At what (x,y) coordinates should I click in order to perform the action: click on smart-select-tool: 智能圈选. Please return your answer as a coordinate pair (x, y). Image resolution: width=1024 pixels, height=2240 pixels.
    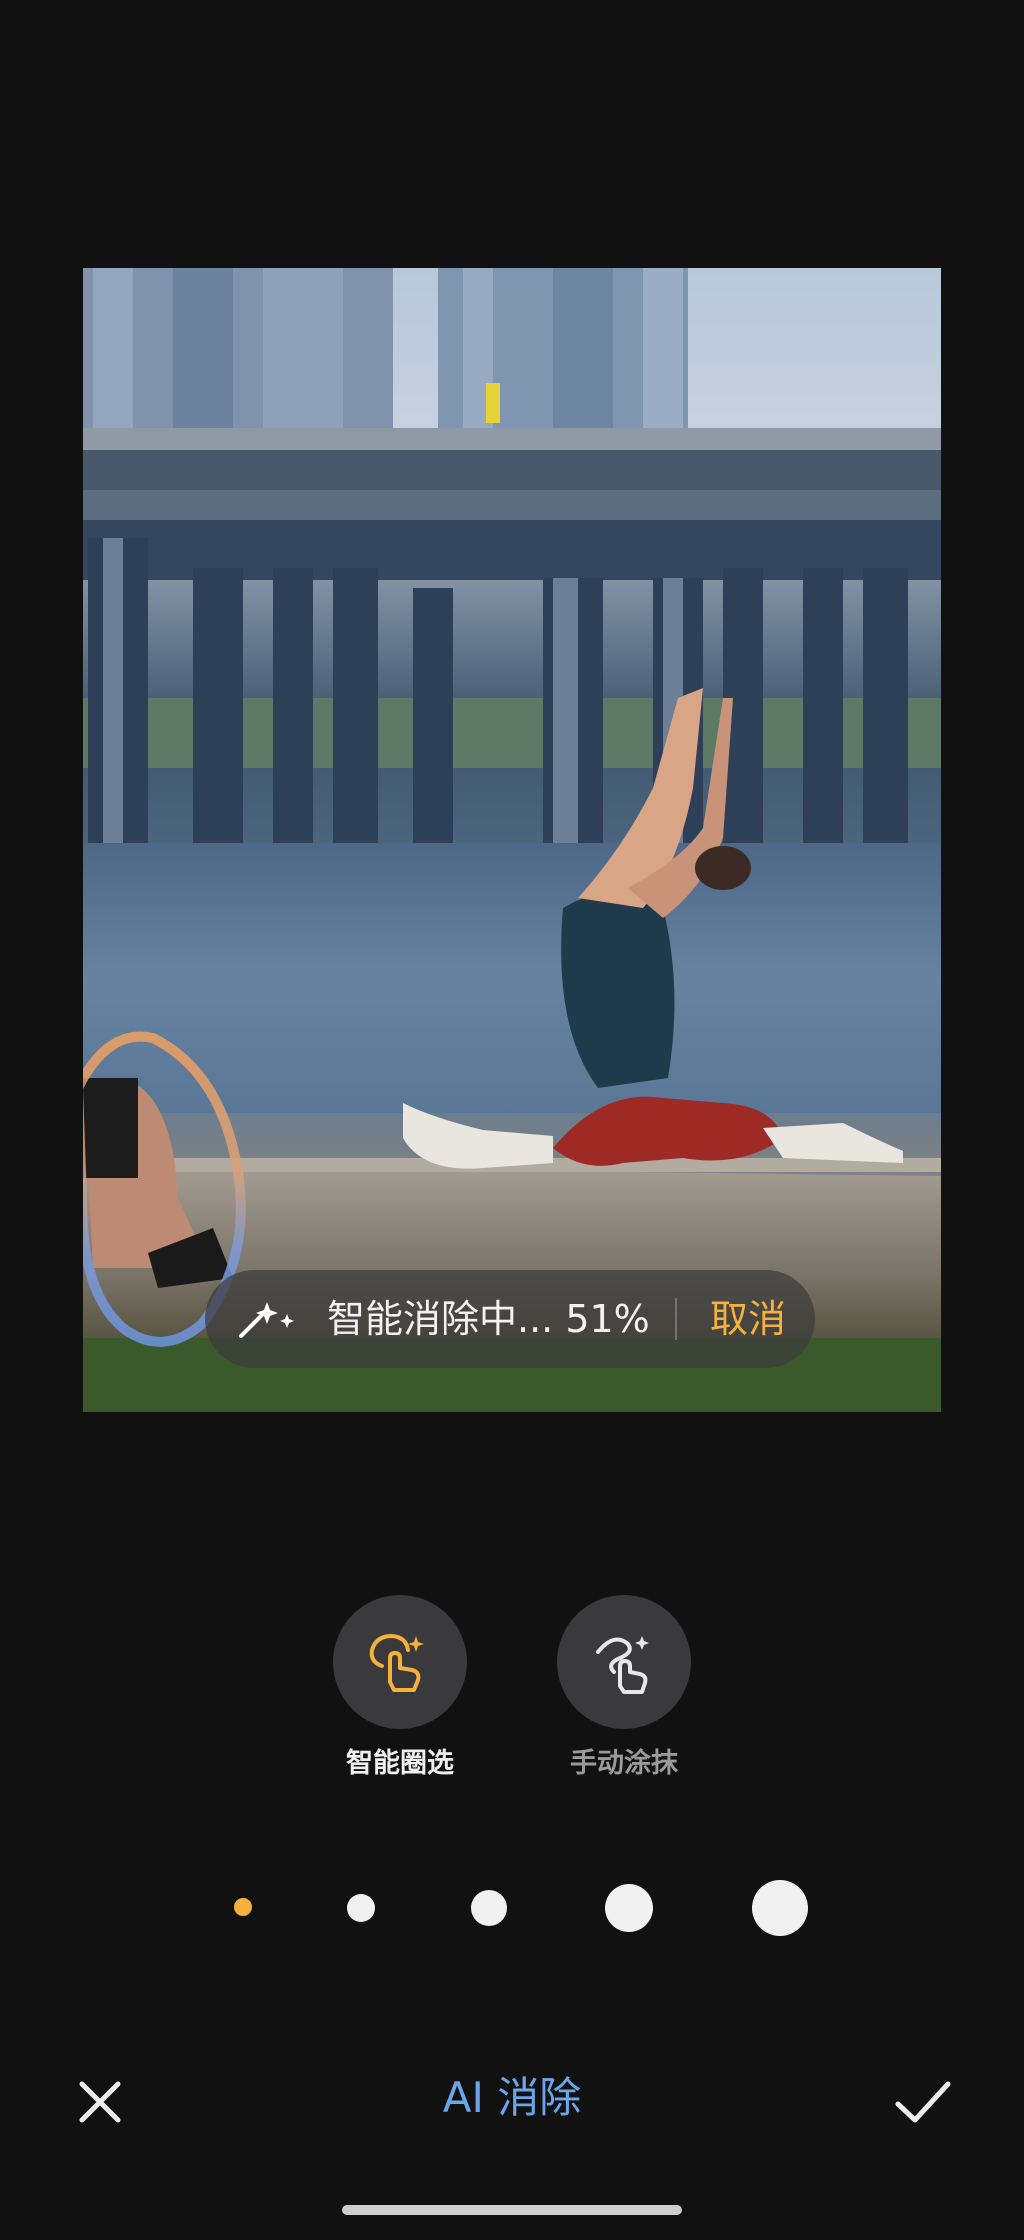
    Looking at the image, I should click on (400, 1688).